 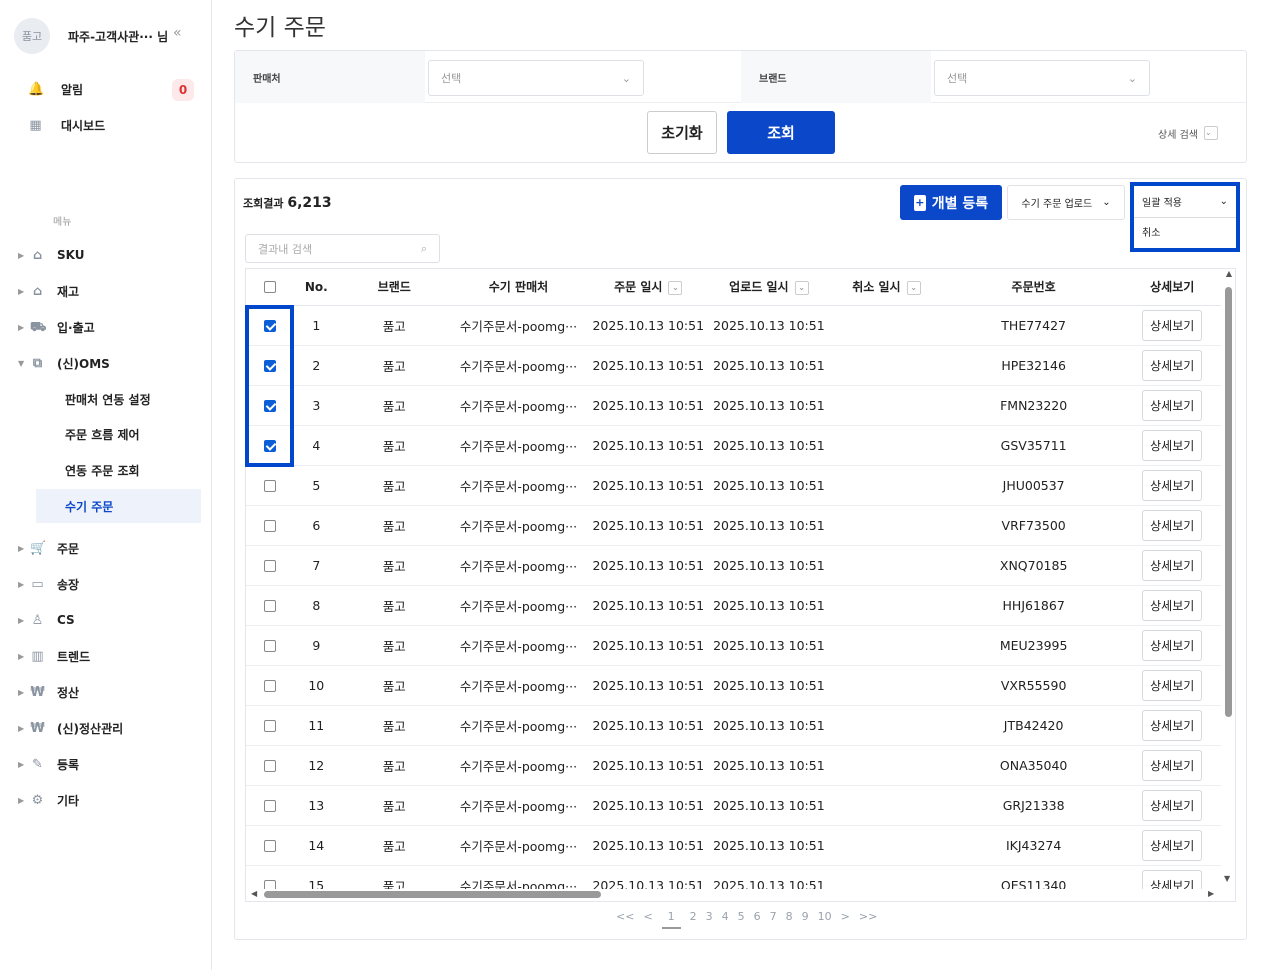 I want to click on sidebar-item: ▶ ▥ 트렌드, so click(x=54, y=656).